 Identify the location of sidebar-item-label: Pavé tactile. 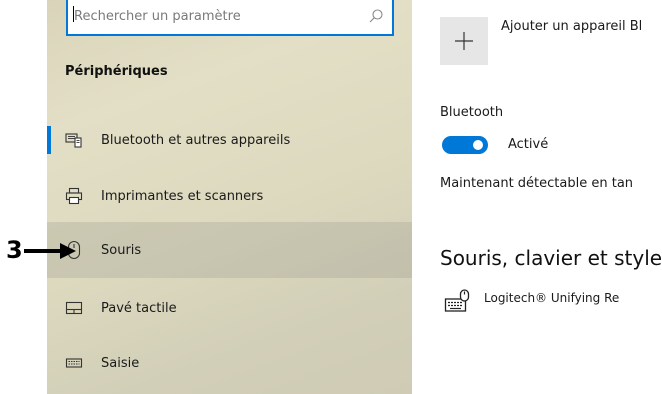
(139, 308).